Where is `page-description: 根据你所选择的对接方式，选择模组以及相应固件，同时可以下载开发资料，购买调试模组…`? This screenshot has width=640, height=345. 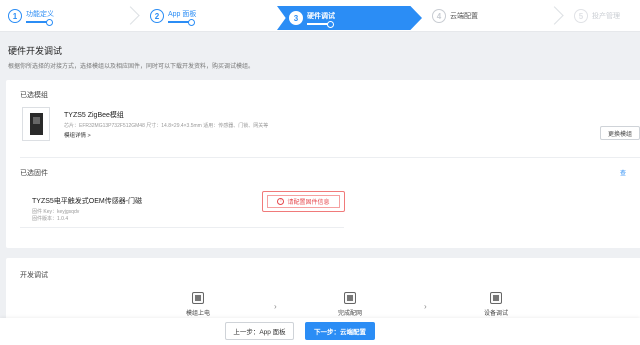
page-description: 根据你所选择的对接方式，选择模组以及相应固件，同时可以下载开发资料，购买调试模组… is located at coordinates (131, 67).